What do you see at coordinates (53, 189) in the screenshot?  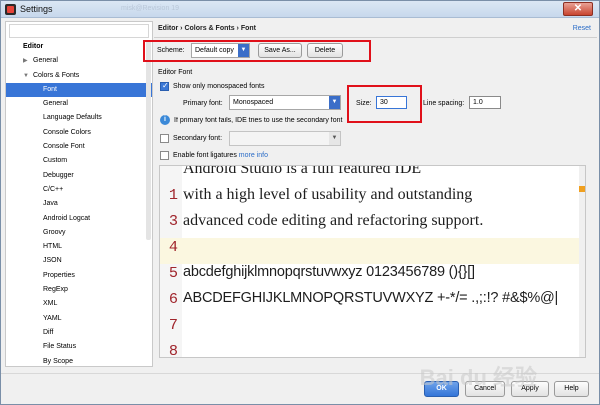 I see `sidebar-item-label: C/C++` at bounding box center [53, 189].